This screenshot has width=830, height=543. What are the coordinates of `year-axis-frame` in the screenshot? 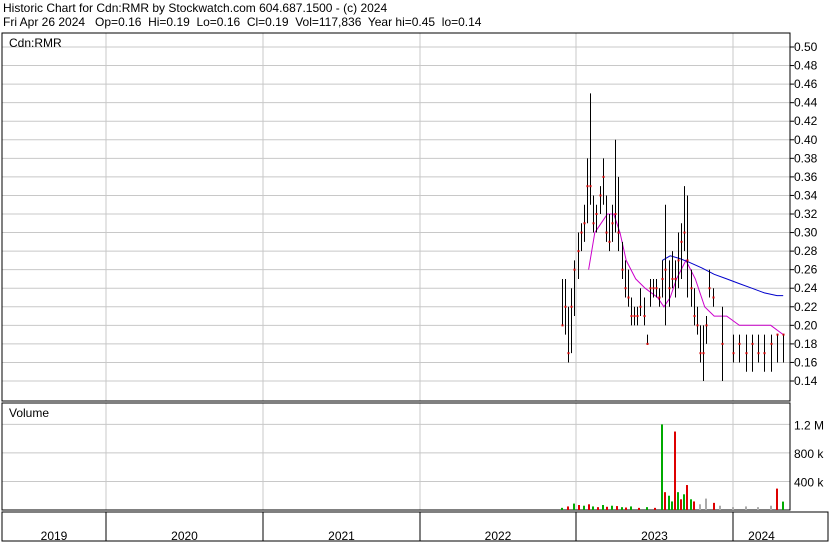 It's located at (415, 526).